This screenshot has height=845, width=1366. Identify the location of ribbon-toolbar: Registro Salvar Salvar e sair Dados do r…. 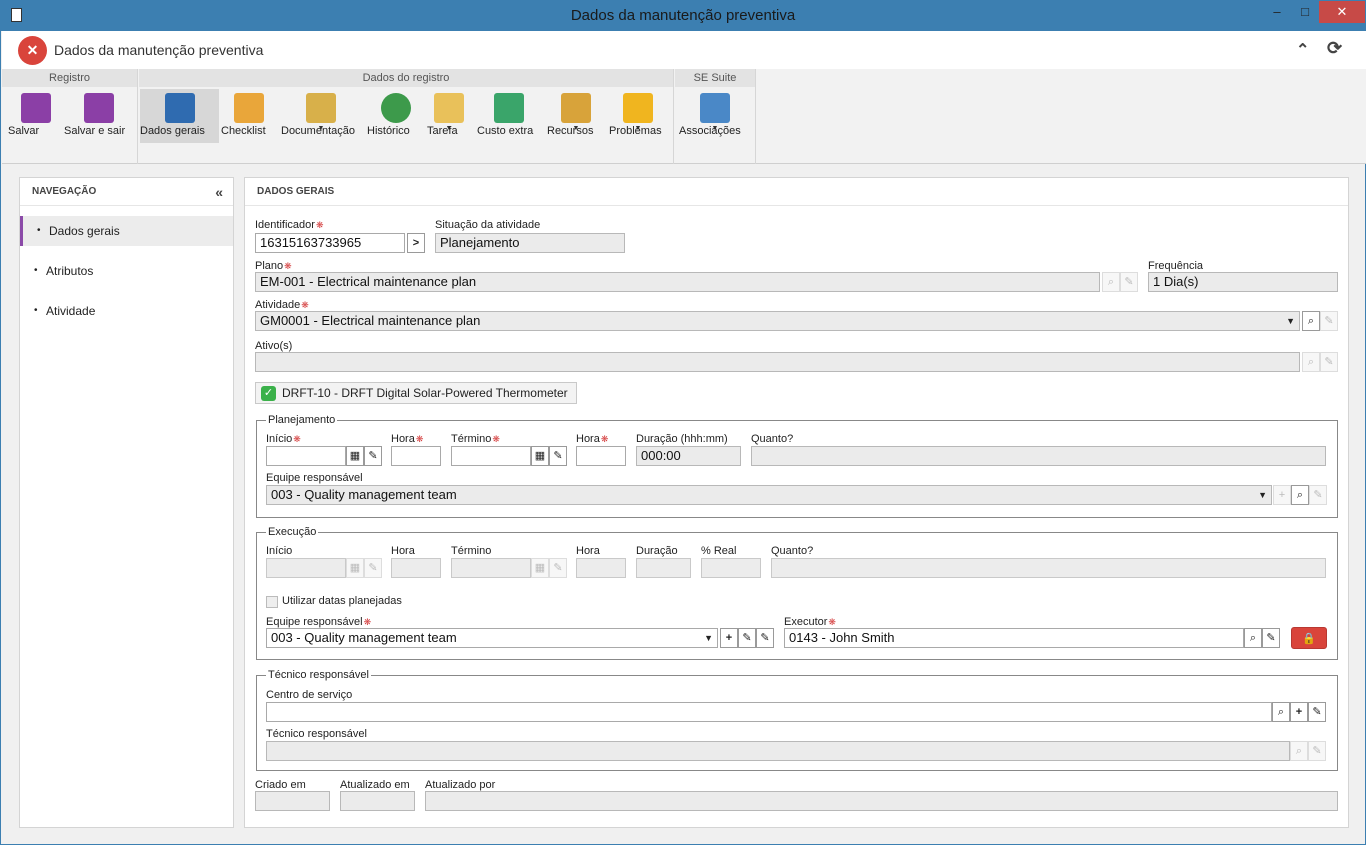
(684, 116).